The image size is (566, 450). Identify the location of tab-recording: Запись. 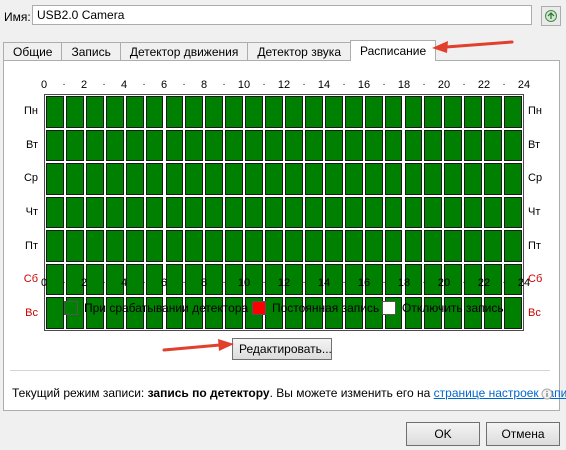
(91, 51).